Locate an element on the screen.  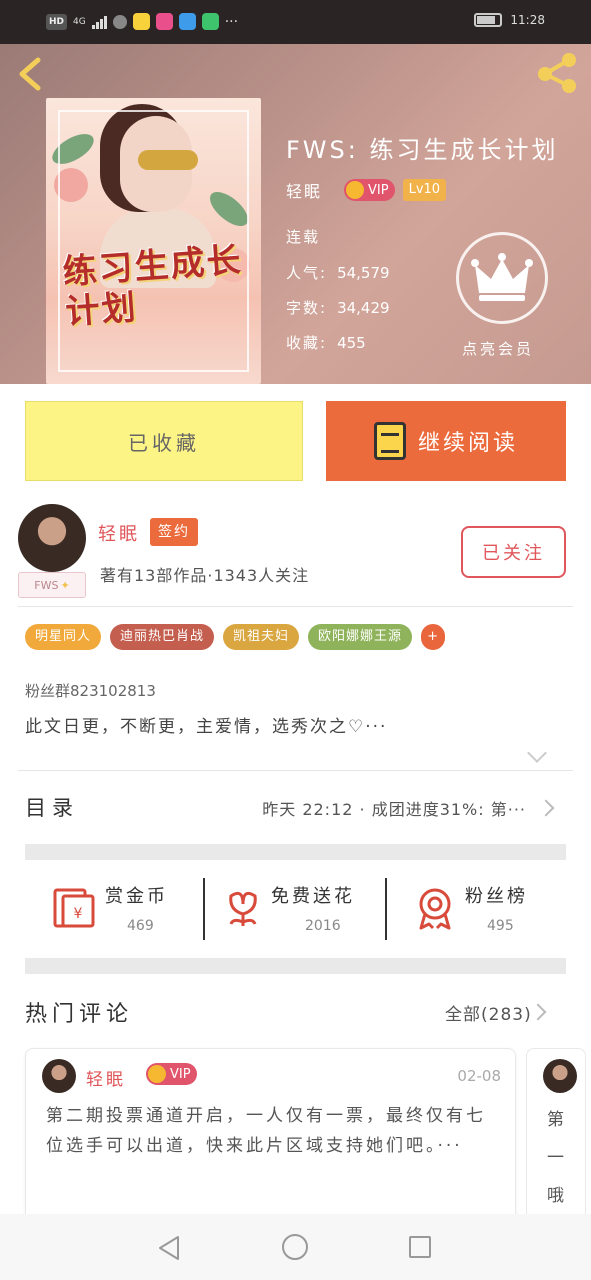
comment-date: 02-08 is located at coordinates (479, 1076).